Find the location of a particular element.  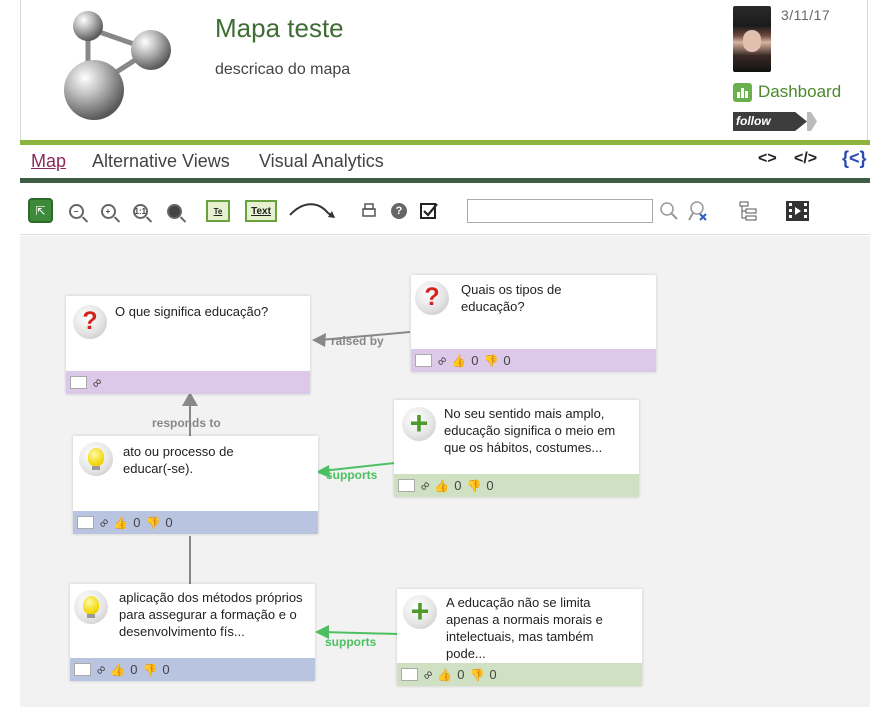

node-text: O que significa educação? is located at coordinates (192, 311).